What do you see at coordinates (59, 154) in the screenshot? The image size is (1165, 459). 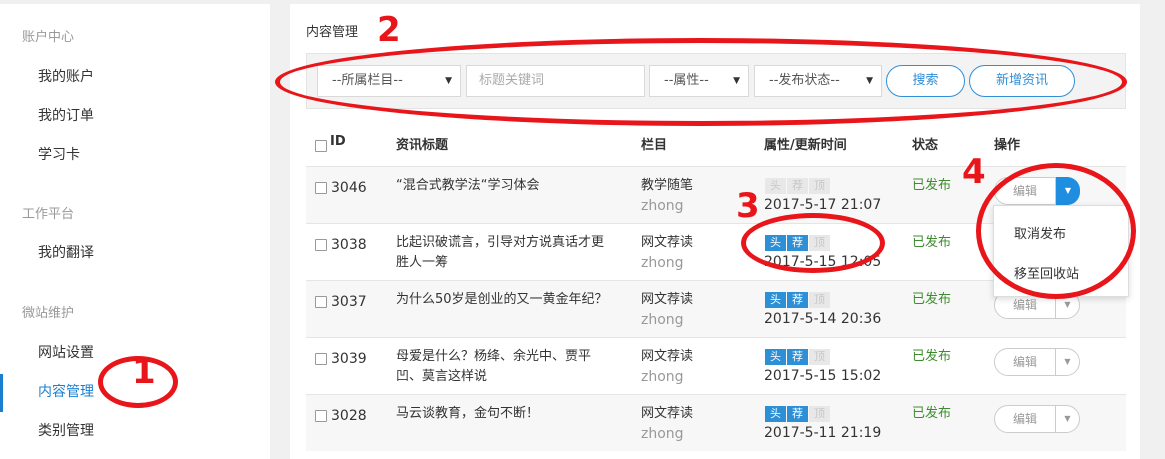 I see `sidebar-item-card: 学习卡` at bounding box center [59, 154].